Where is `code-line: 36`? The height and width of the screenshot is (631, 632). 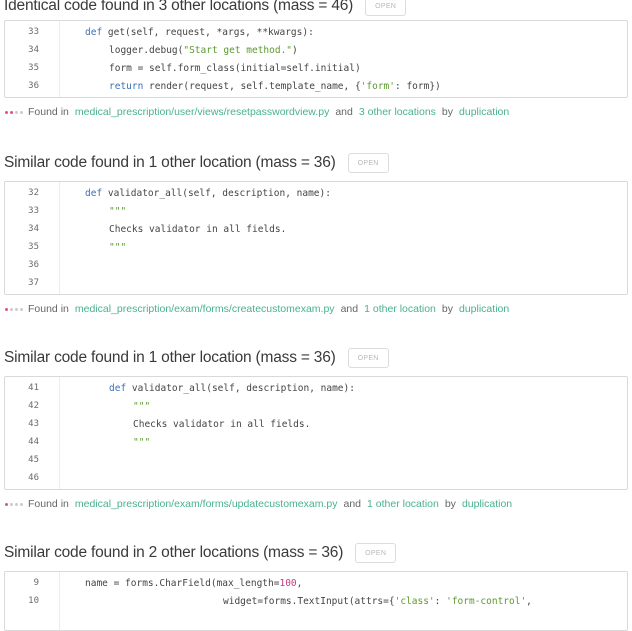
code-line: 36 is located at coordinates (316, 265).